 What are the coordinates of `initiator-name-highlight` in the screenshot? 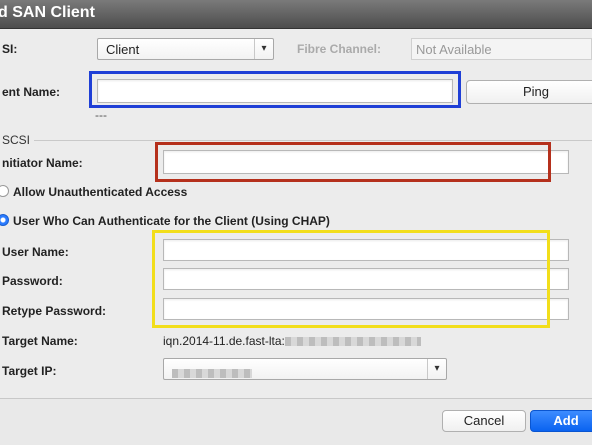 It's located at (353, 162).